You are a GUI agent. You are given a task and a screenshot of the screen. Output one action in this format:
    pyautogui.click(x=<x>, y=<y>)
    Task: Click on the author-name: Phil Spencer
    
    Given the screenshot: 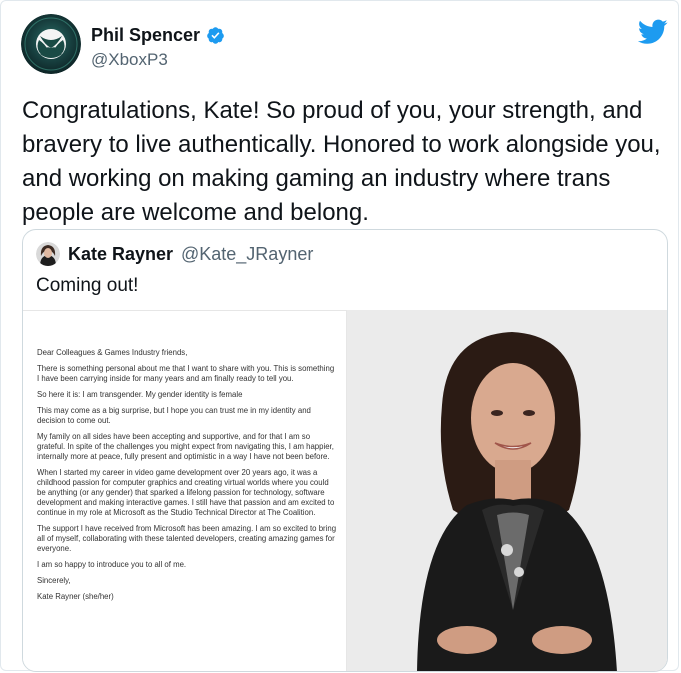 What is the action you would take?
    pyautogui.click(x=145, y=35)
    